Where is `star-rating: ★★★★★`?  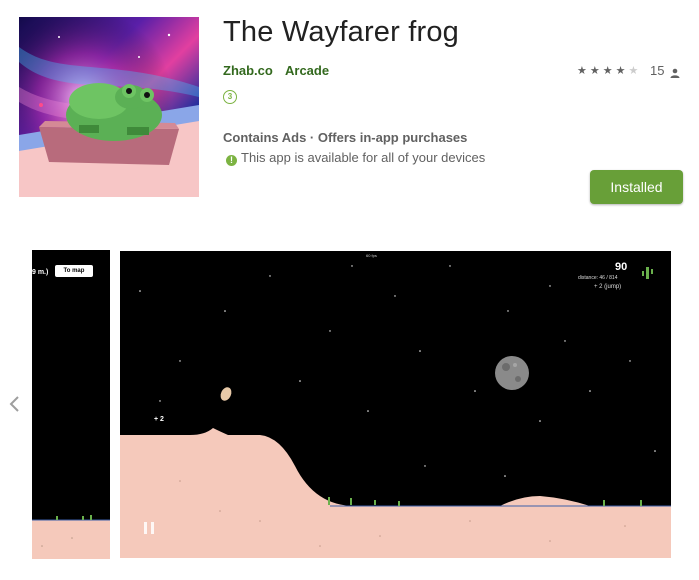 star-rating: ★★★★★ is located at coordinates (609, 70).